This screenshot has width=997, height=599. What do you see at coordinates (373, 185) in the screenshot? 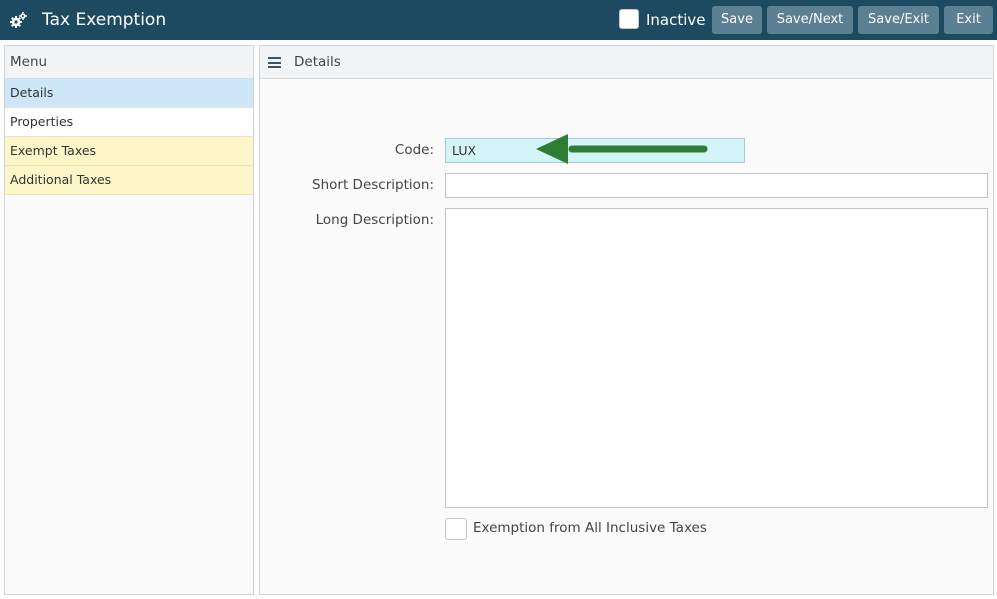
I see `short-description-label: Short Description:` at bounding box center [373, 185].